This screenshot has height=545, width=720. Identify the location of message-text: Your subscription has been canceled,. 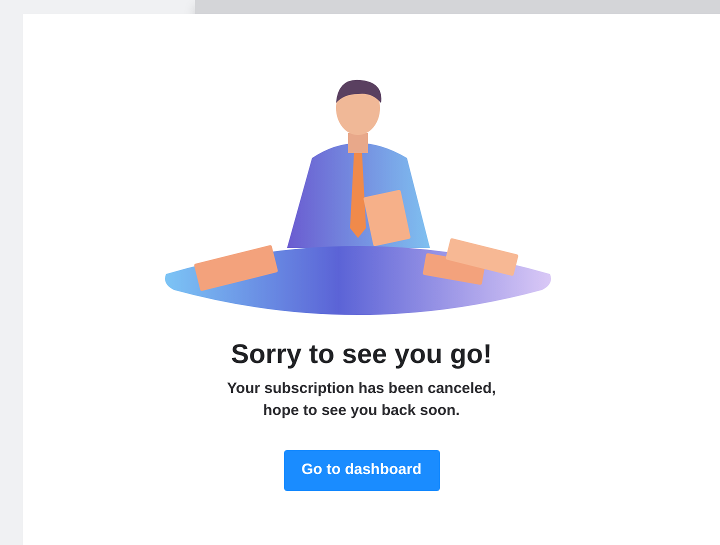
(361, 388).